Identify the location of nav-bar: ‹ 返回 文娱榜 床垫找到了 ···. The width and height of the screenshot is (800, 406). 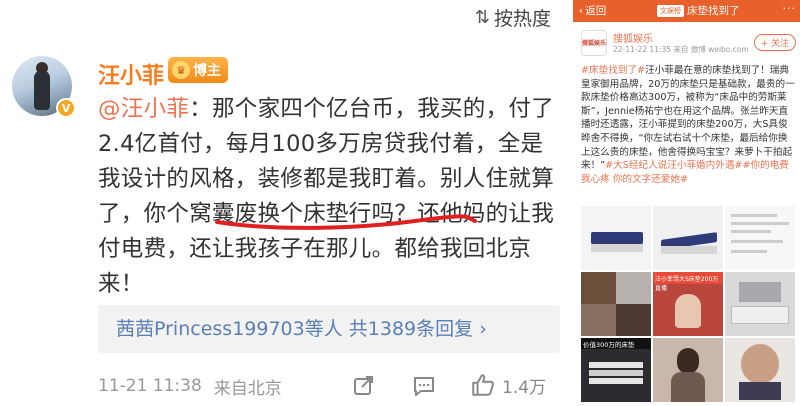
(686, 11).